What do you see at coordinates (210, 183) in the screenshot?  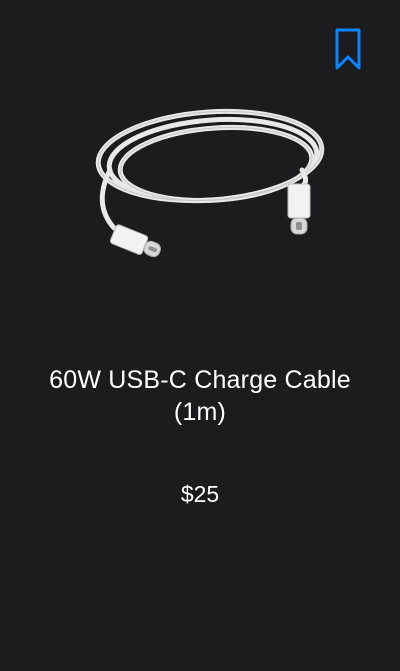 I see `usb-c-cable-icon` at bounding box center [210, 183].